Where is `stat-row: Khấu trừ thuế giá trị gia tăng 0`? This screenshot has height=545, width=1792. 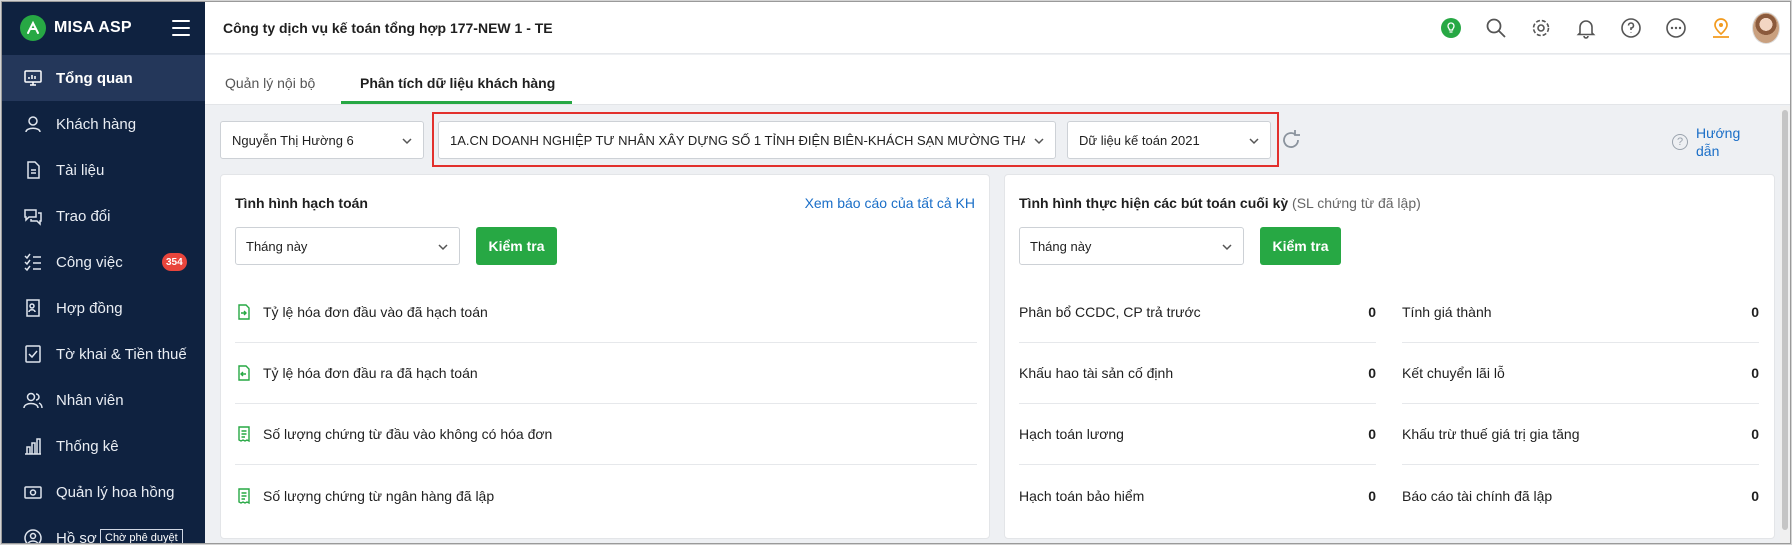
stat-row: Khấu trừ thuế giá trị gia tăng 0 is located at coordinates (1580, 434).